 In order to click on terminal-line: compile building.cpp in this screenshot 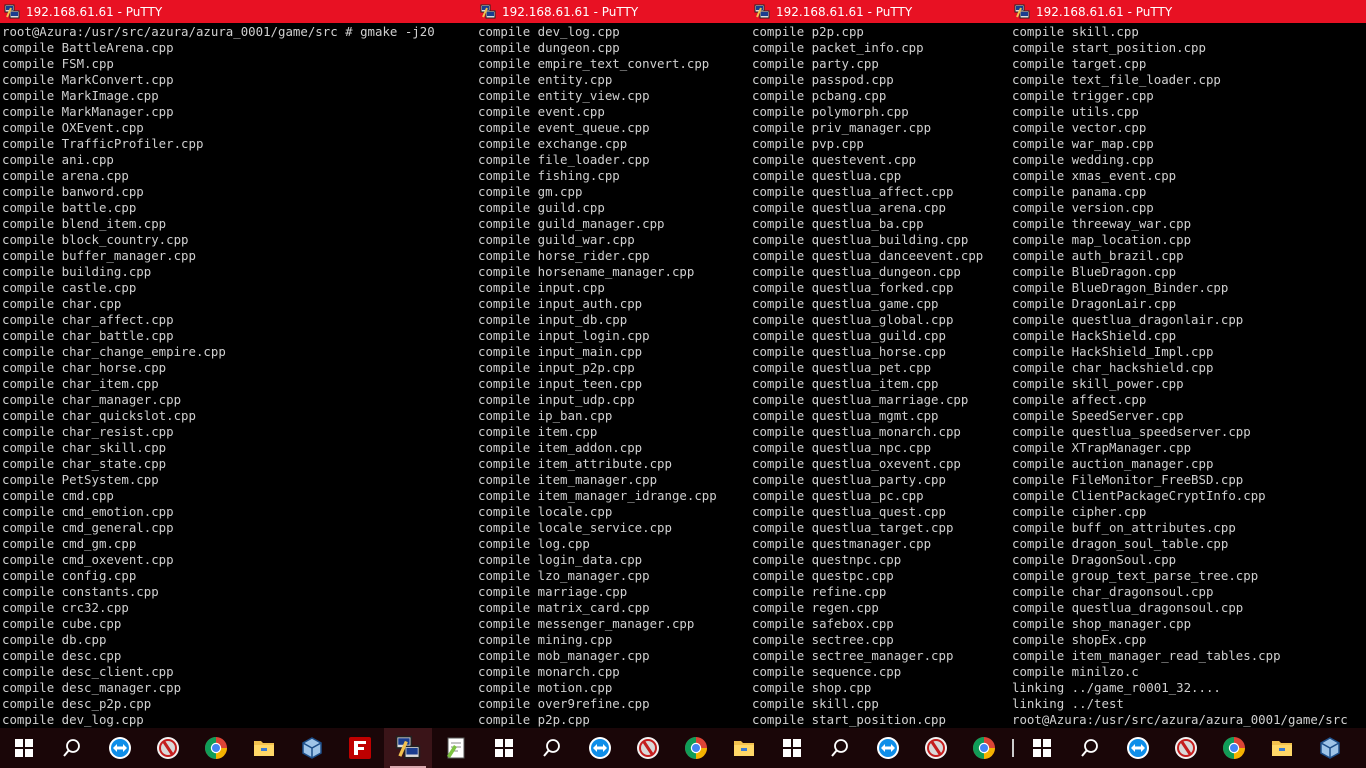, I will do `click(77, 271)`.